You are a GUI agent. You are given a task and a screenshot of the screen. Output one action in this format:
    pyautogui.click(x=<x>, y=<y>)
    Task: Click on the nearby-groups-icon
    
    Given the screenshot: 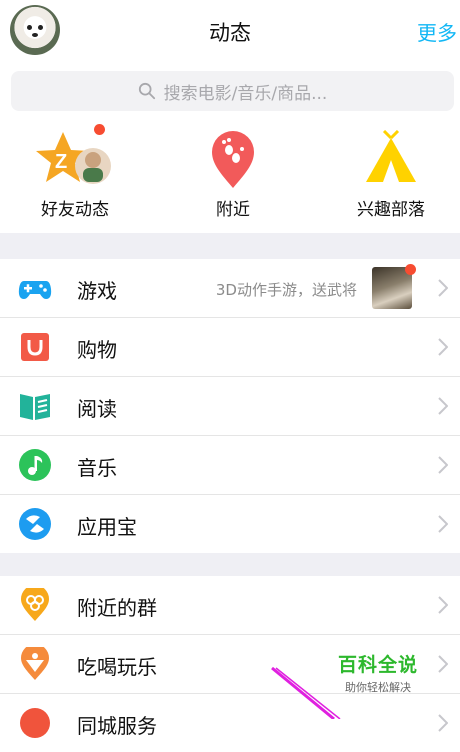 What is the action you would take?
    pyautogui.click(x=35, y=604)
    